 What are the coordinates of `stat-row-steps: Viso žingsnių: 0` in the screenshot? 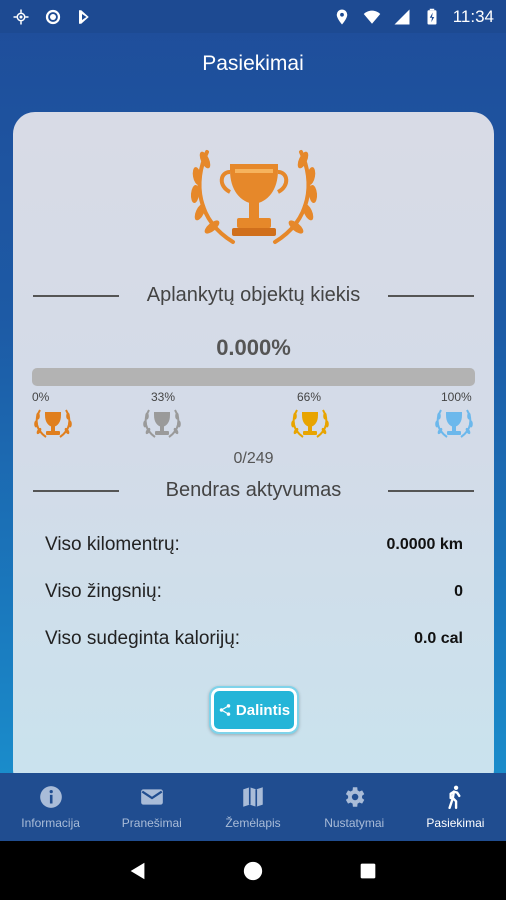 It's located at (254, 592).